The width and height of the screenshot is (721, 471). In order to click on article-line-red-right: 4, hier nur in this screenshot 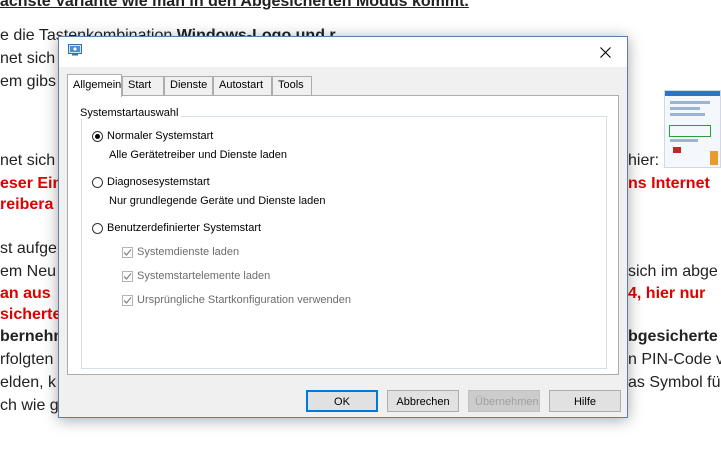, I will do `click(667, 293)`.